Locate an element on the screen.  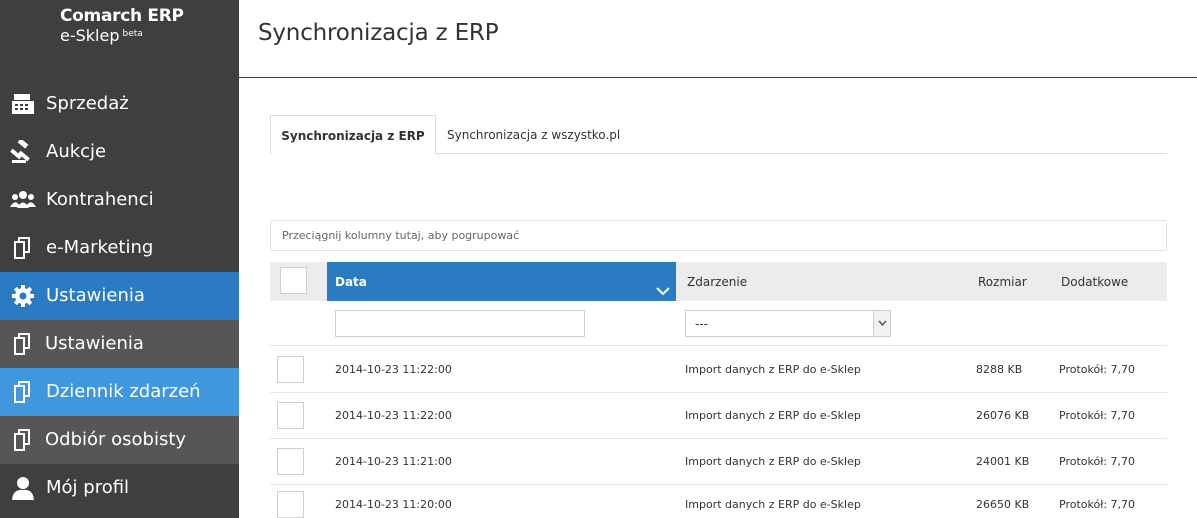
filter-row: --- is located at coordinates (718, 323).